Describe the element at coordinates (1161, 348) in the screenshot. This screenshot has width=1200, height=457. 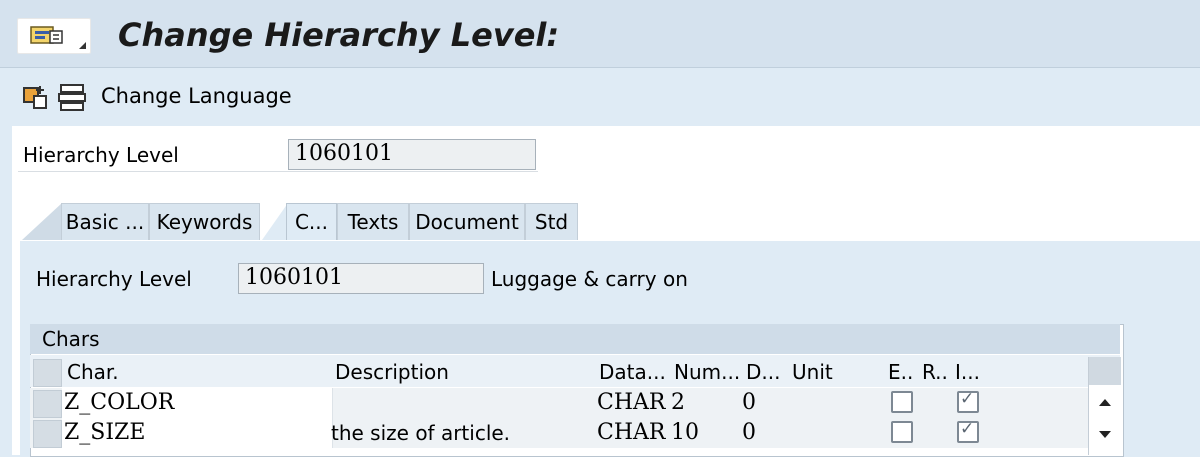
I see `tab-content-right` at that location.